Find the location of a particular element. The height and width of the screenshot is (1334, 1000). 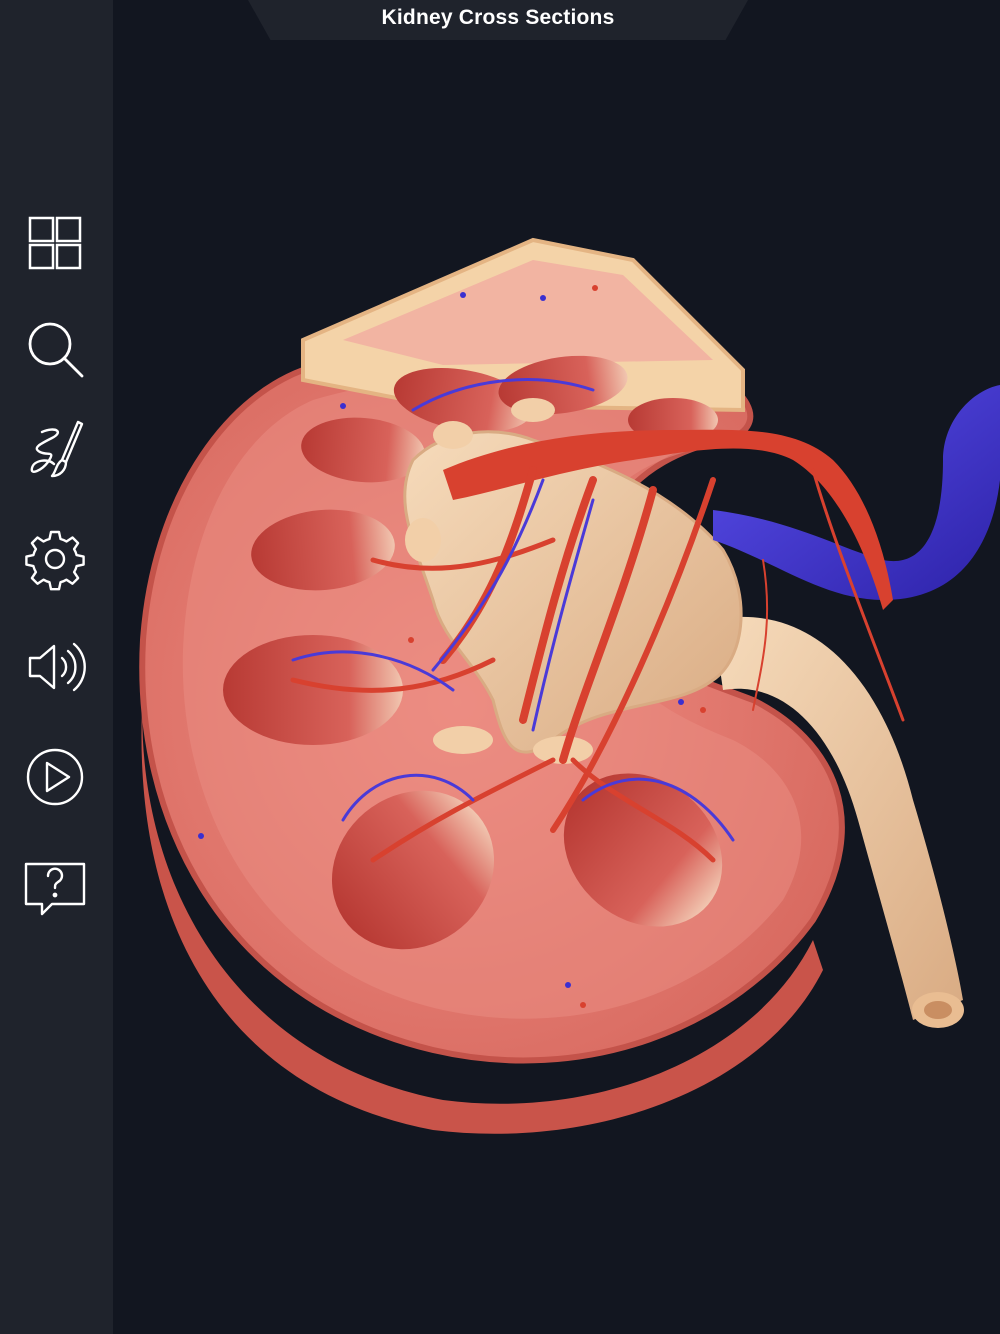

speaker-icon is located at coordinates (57, 667).